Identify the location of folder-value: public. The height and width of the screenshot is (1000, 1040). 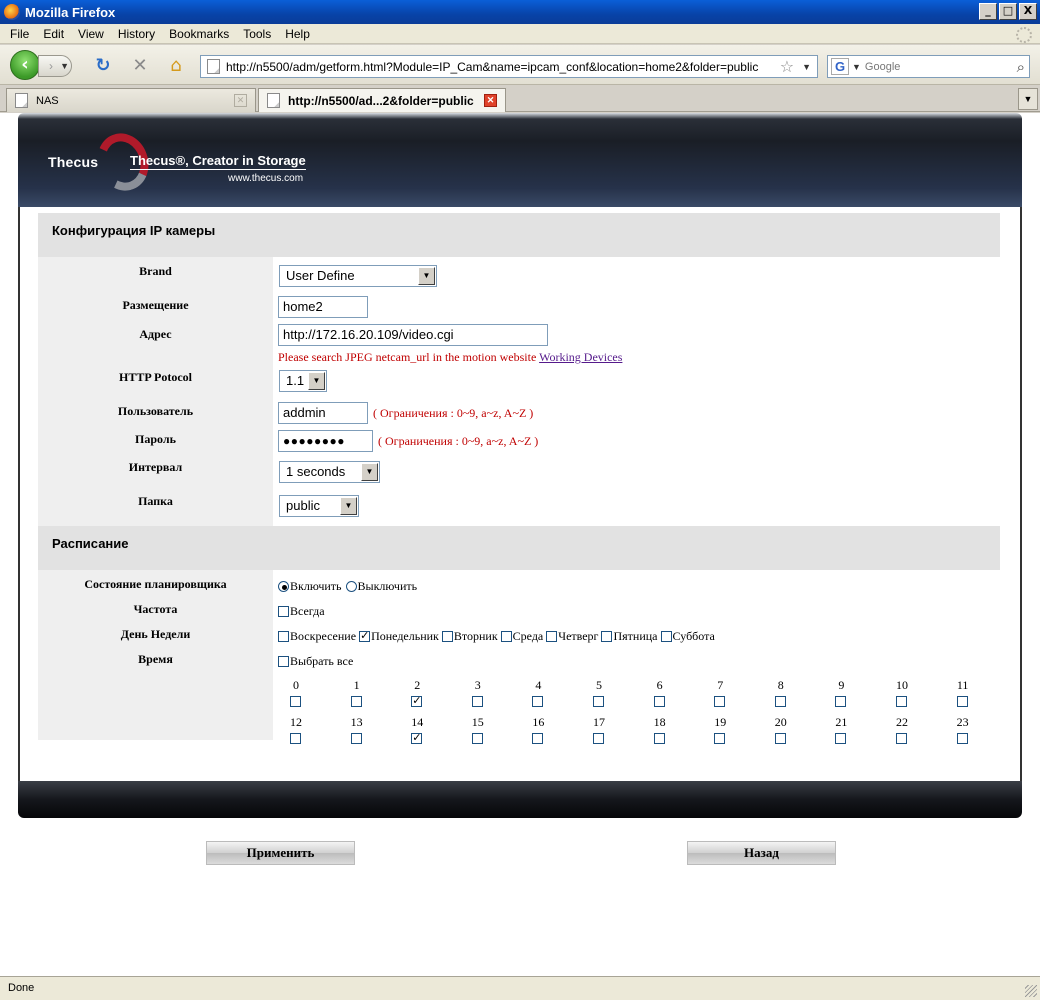
(303, 505).